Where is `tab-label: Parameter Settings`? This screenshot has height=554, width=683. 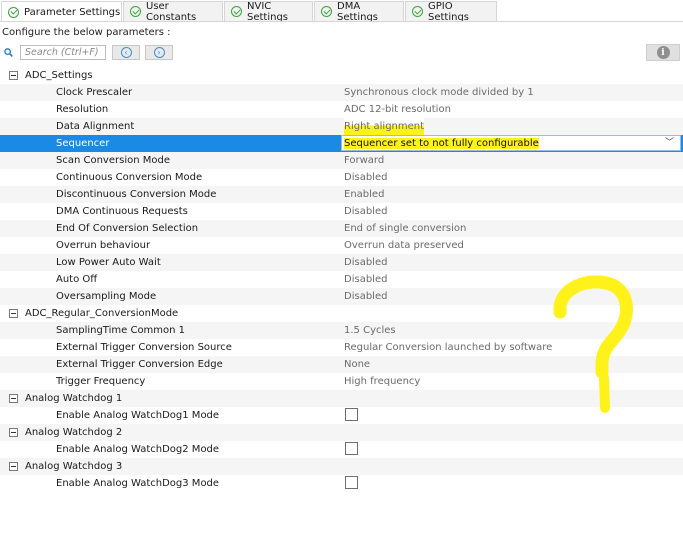 tab-label: Parameter Settings is located at coordinates (72, 12).